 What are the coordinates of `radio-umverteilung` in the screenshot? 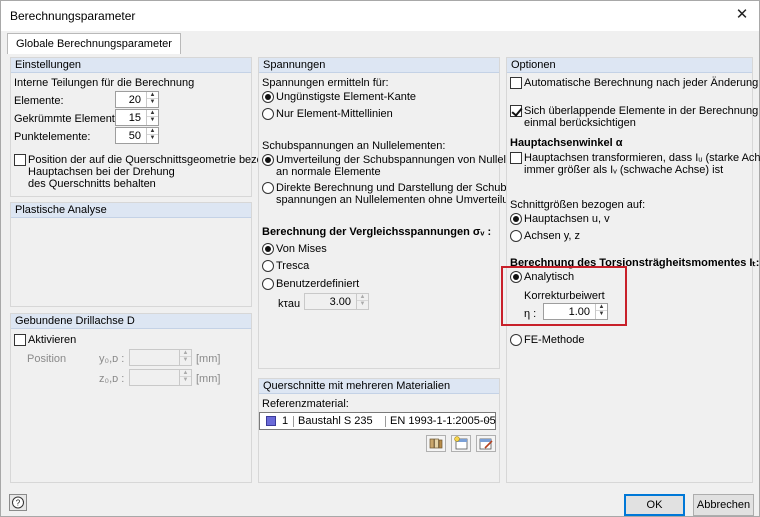 It's located at (268, 160).